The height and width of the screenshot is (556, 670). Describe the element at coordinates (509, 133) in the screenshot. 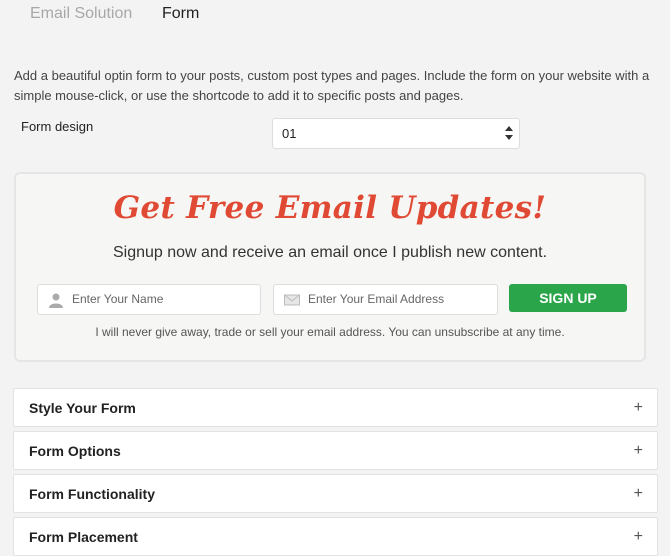

I see `select-arrows-icon` at that location.